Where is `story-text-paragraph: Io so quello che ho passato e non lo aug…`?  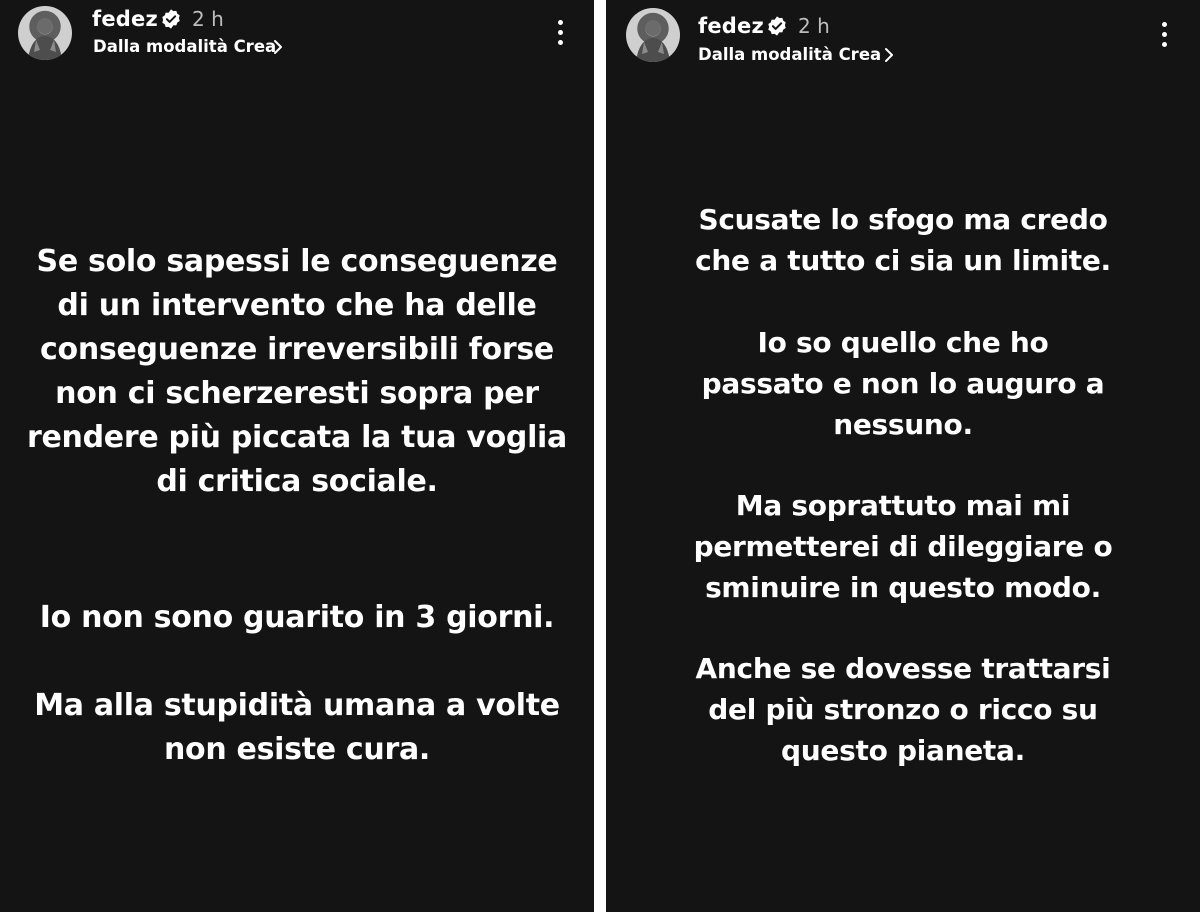 story-text-paragraph: Io so quello che ho passato e non lo aug… is located at coordinates (903, 383).